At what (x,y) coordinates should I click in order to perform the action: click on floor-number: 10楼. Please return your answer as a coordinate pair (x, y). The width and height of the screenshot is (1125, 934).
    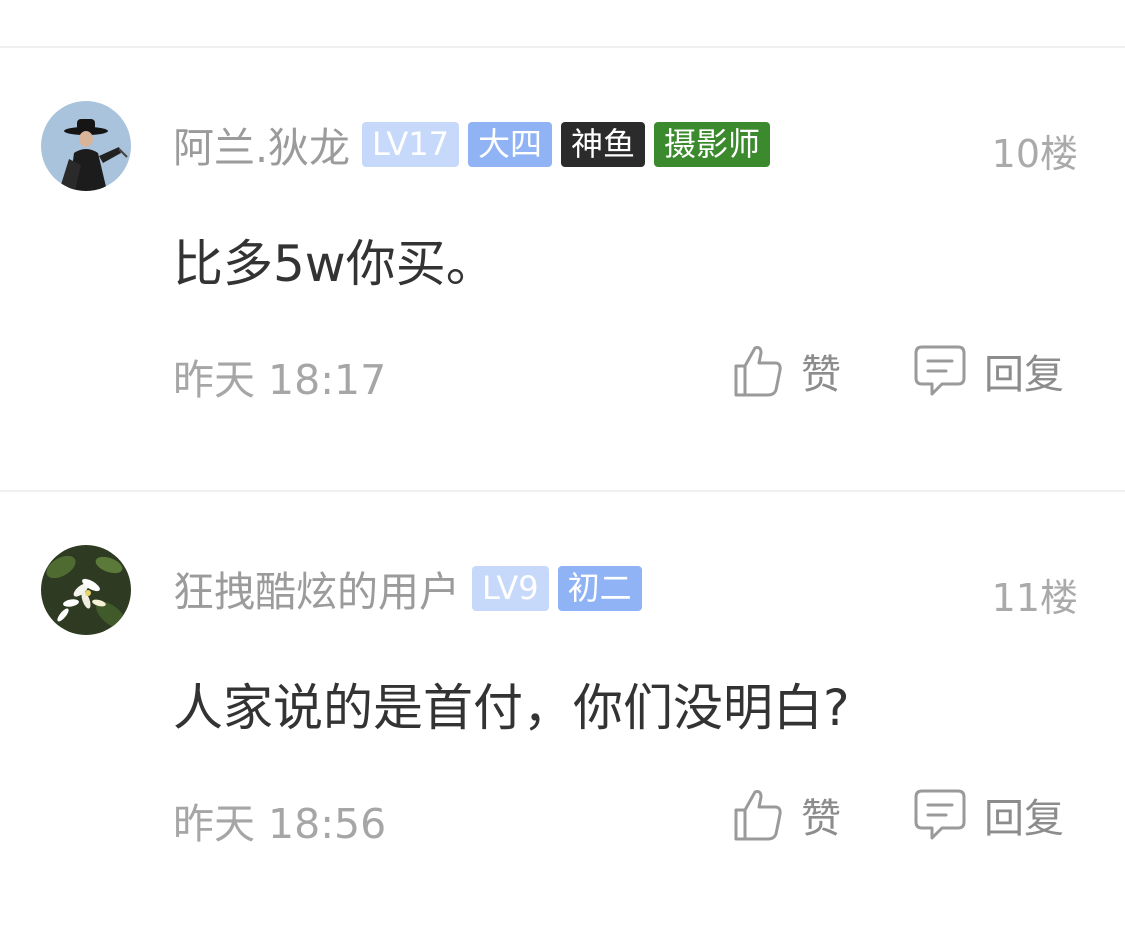
    Looking at the image, I should click on (1034, 154).